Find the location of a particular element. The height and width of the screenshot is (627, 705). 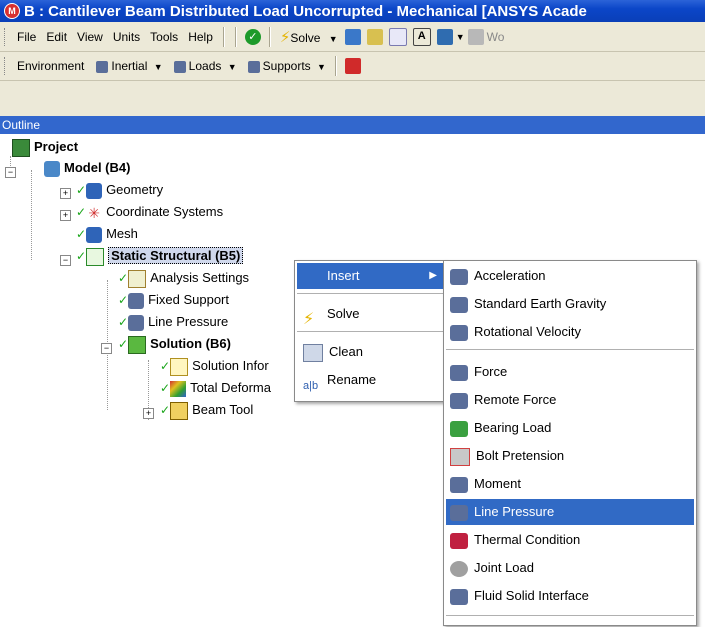

tree-item-coordinate-systems: ✓ ✳ Coordinate Systems is located at coordinates (149, 212).